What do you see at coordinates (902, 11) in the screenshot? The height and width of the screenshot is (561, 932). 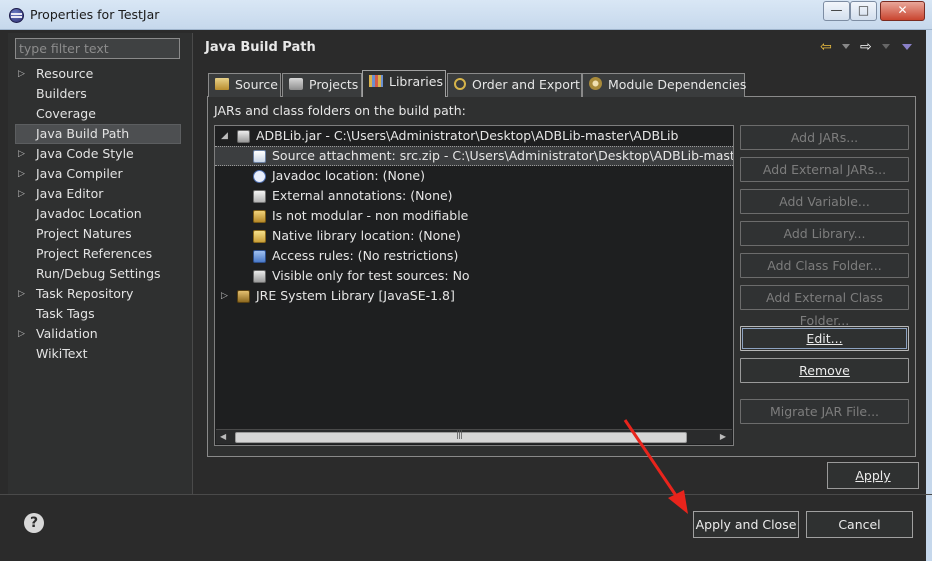 I see `close-window-button: ✕` at bounding box center [902, 11].